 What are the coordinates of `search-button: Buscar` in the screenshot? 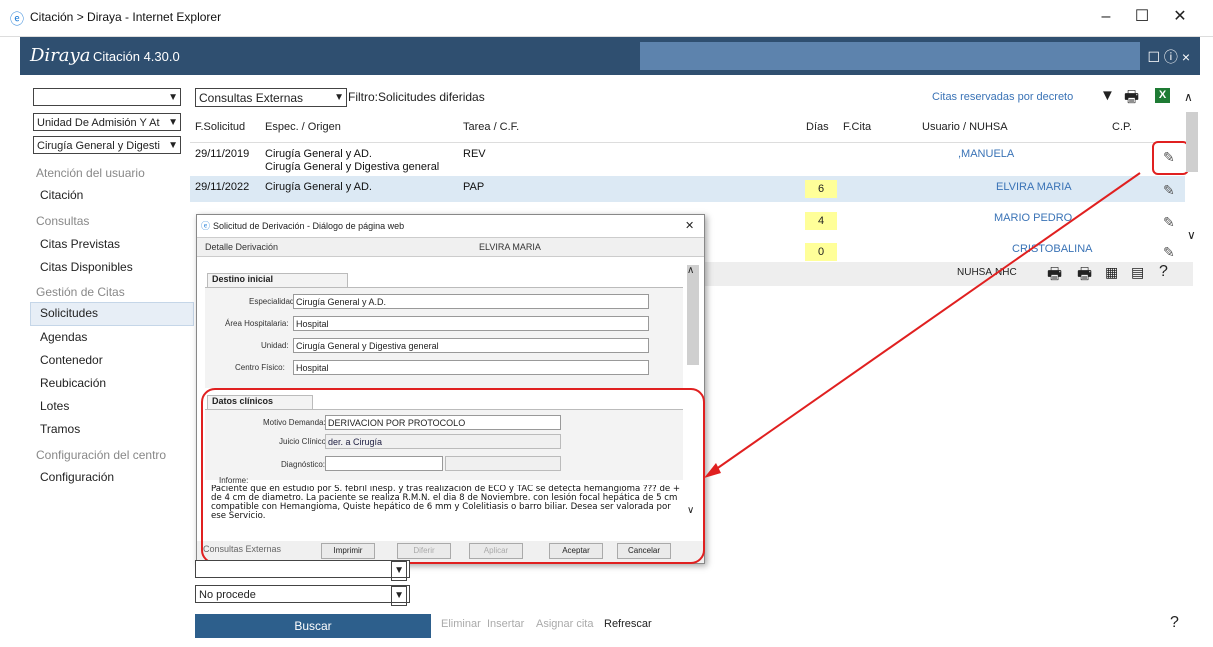 It's located at (313, 626).